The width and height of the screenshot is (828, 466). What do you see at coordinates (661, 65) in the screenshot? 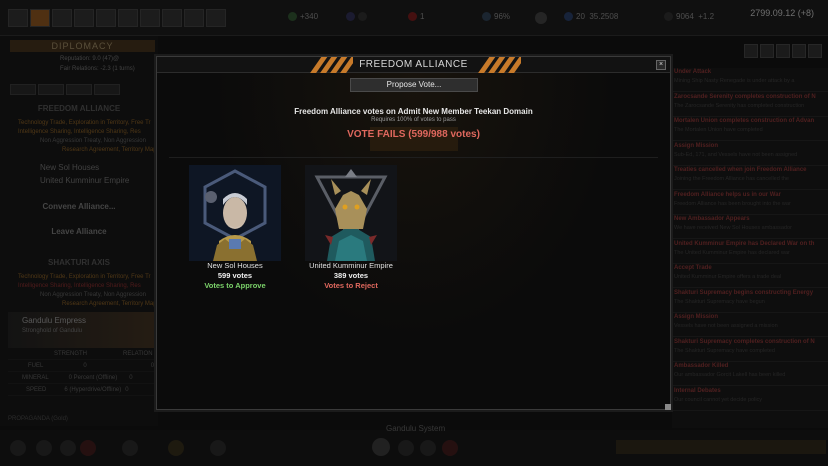
I see `close-button: ×` at bounding box center [661, 65].